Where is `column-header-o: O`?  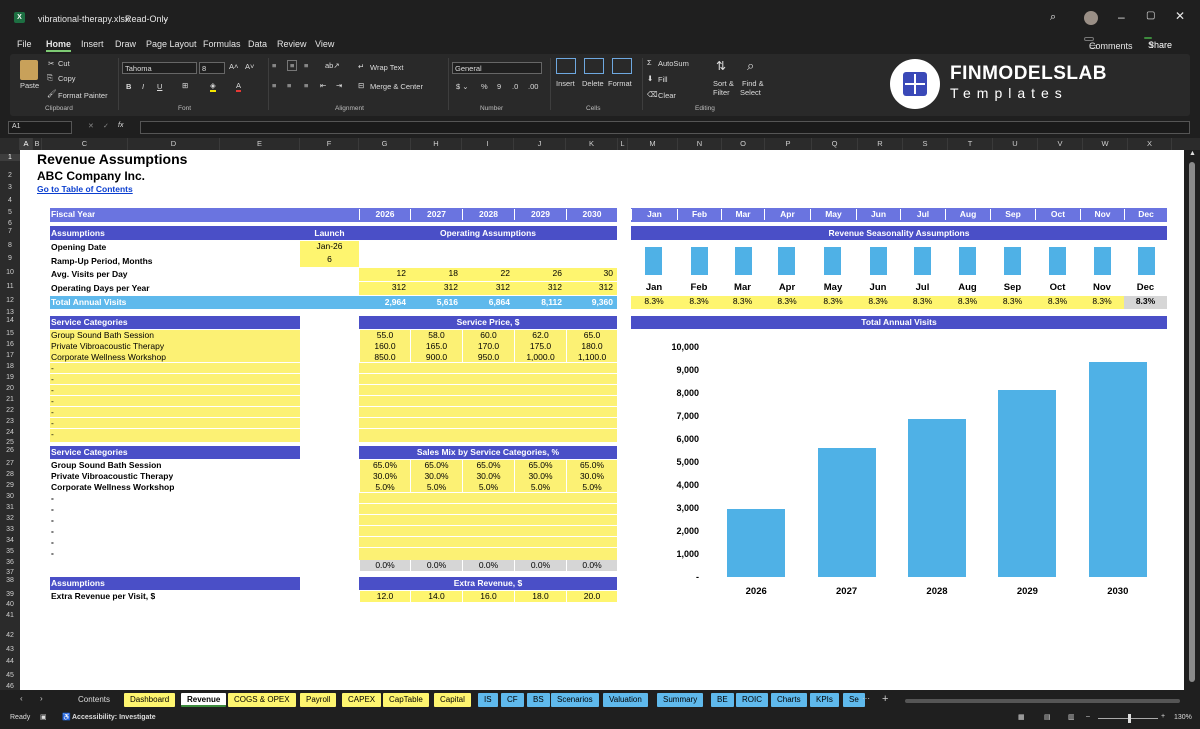 column-header-o: O is located at coordinates (743, 144).